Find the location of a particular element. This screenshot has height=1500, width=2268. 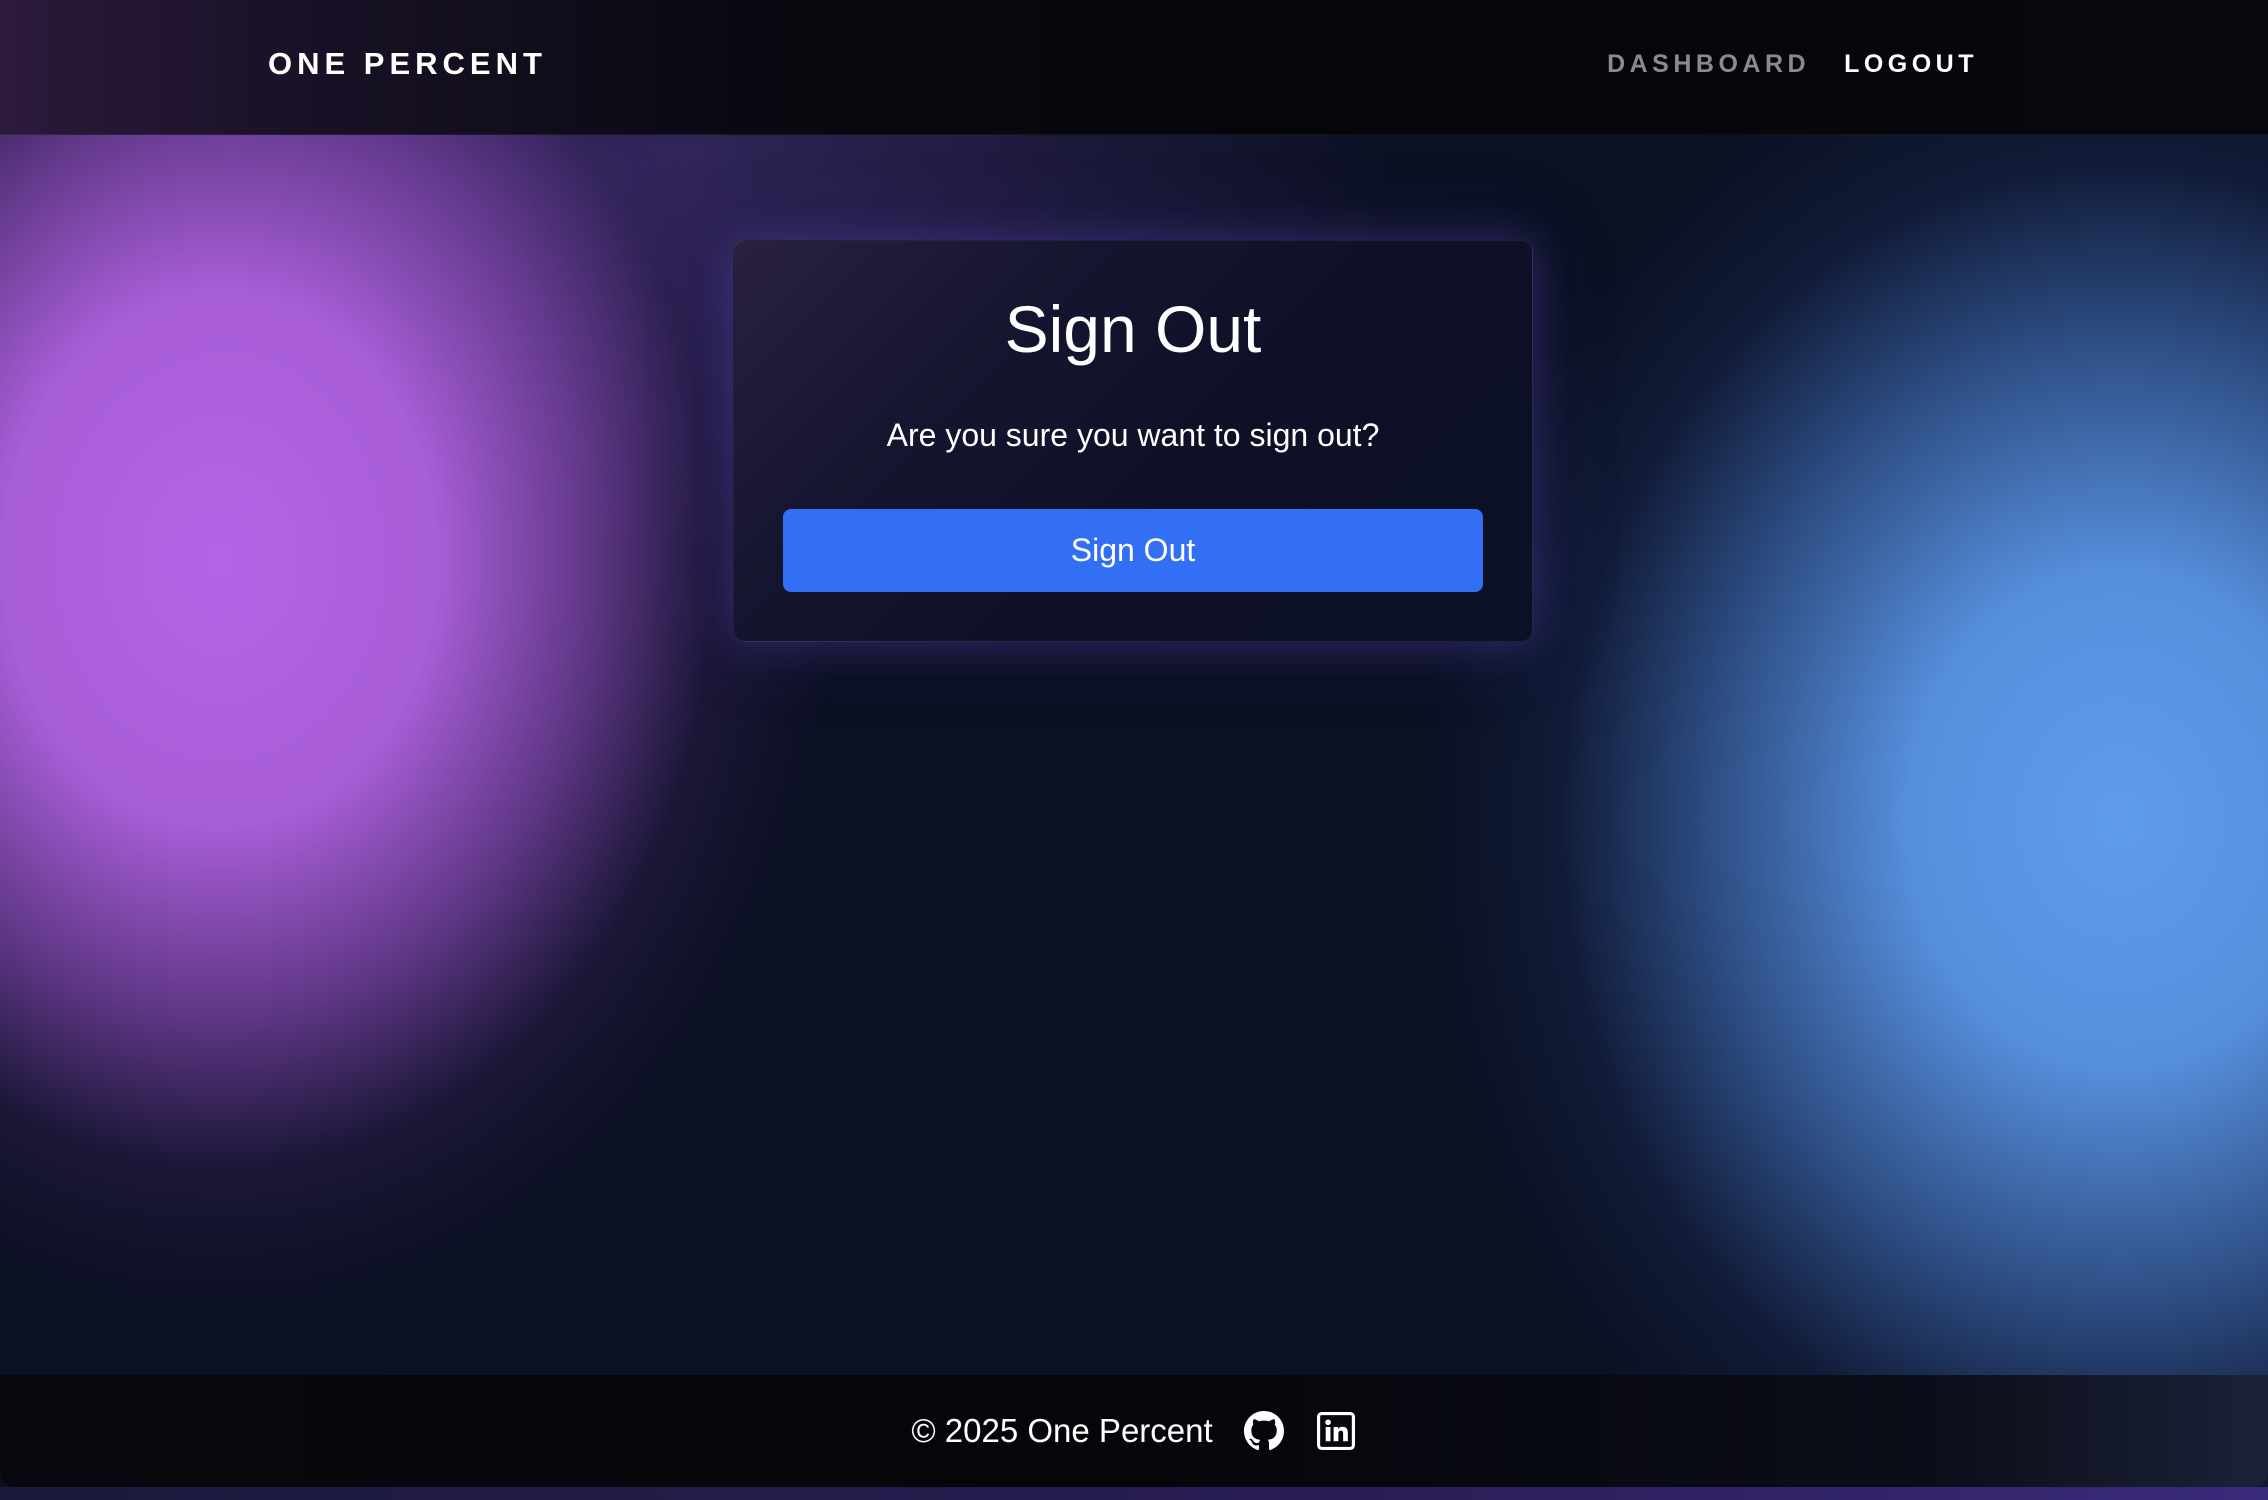

nav-dashboard-link: DASHBOARD is located at coordinates (1708, 64).